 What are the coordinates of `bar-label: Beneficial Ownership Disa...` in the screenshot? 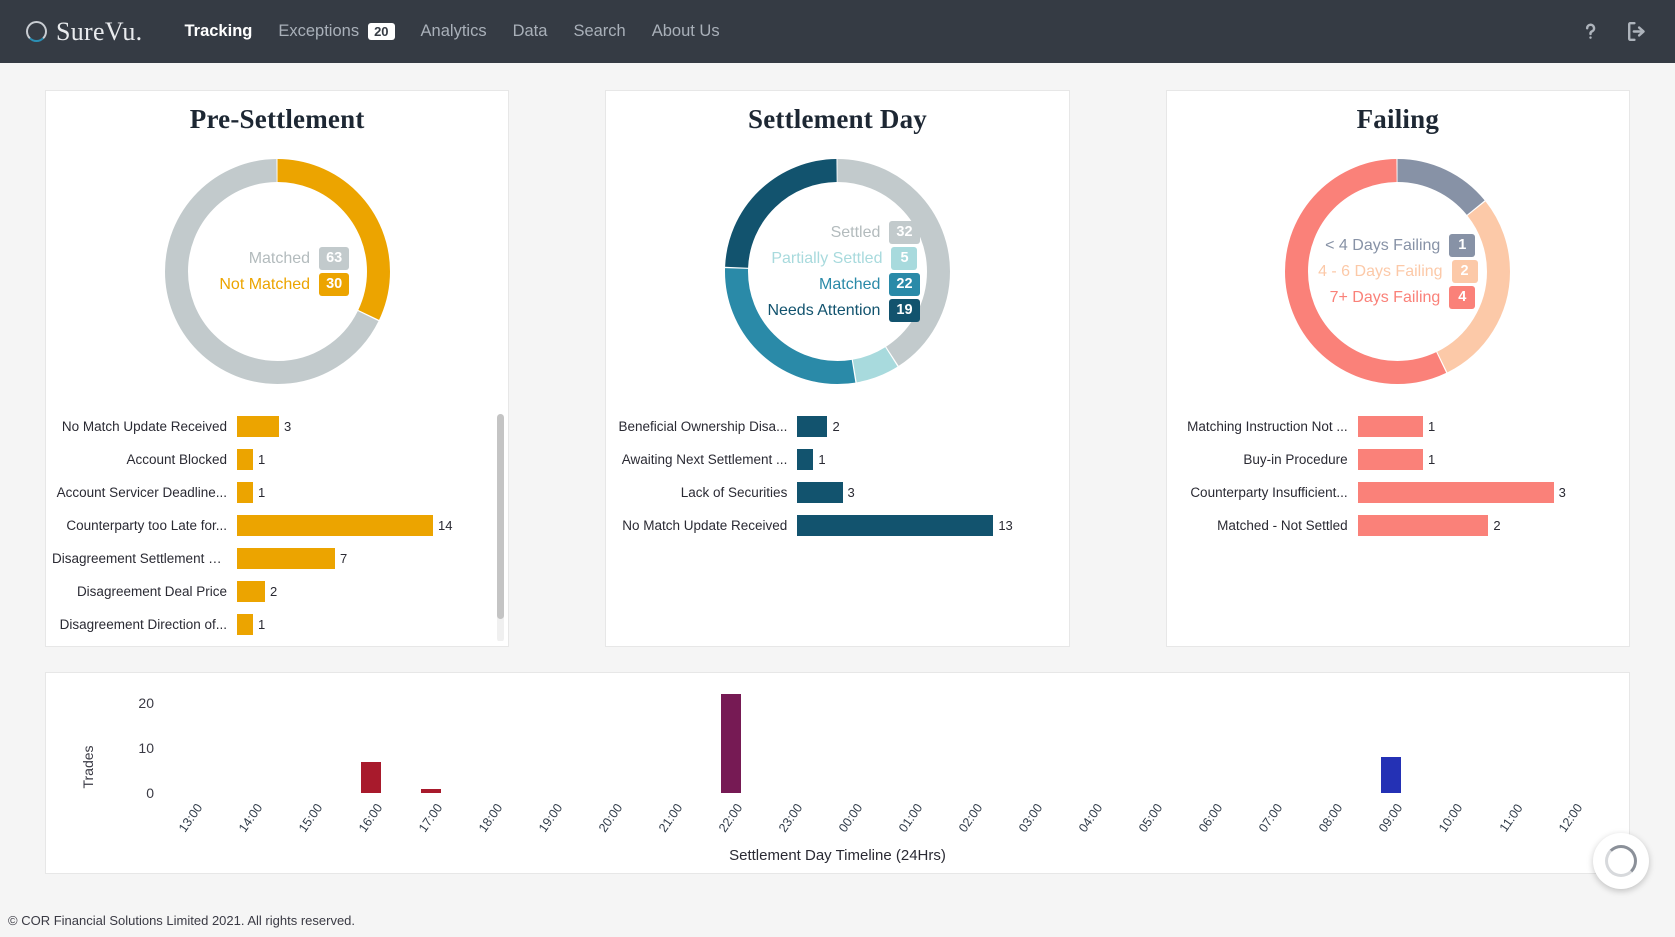 It's located at (703, 426).